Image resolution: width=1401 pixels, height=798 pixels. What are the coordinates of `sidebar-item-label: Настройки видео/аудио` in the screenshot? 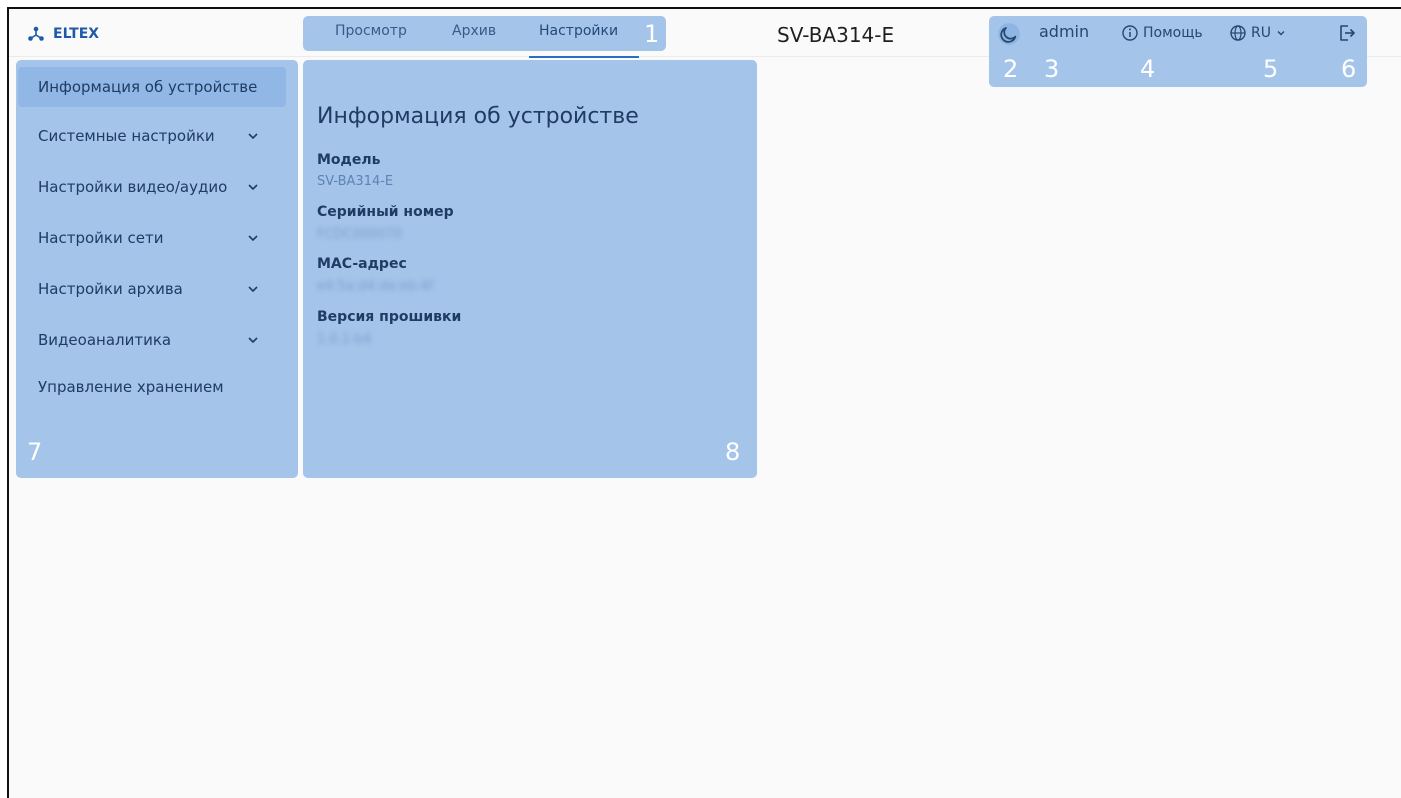 It's located at (133, 187).